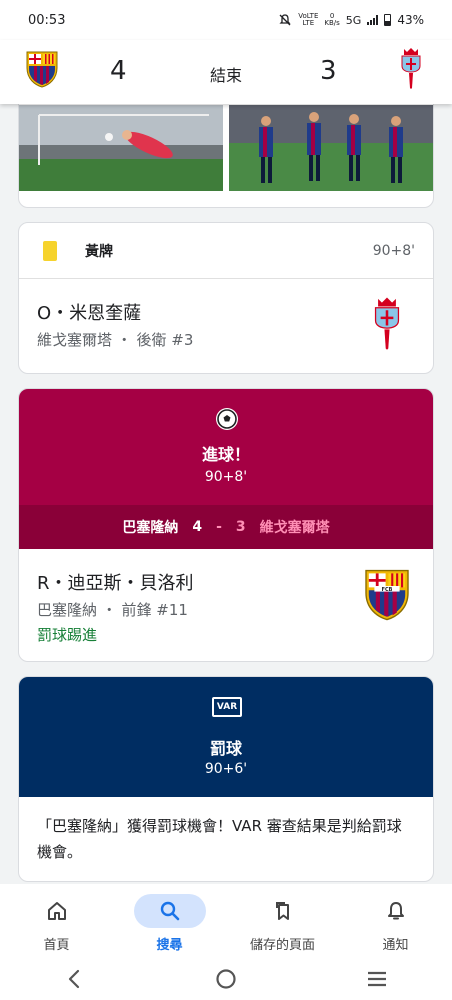  I want to click on var-banner: VAR 罰球 90+6', so click(226, 737).